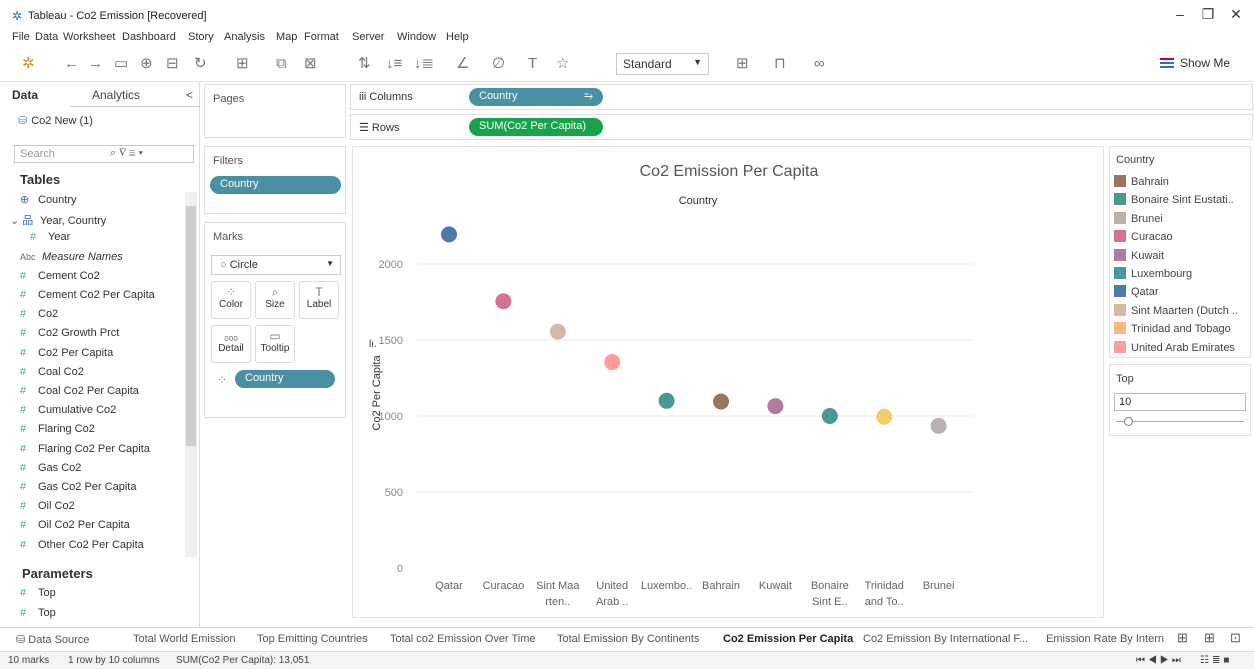  What do you see at coordinates (1208, 14) in the screenshot?
I see `restore-icon: ❐` at bounding box center [1208, 14].